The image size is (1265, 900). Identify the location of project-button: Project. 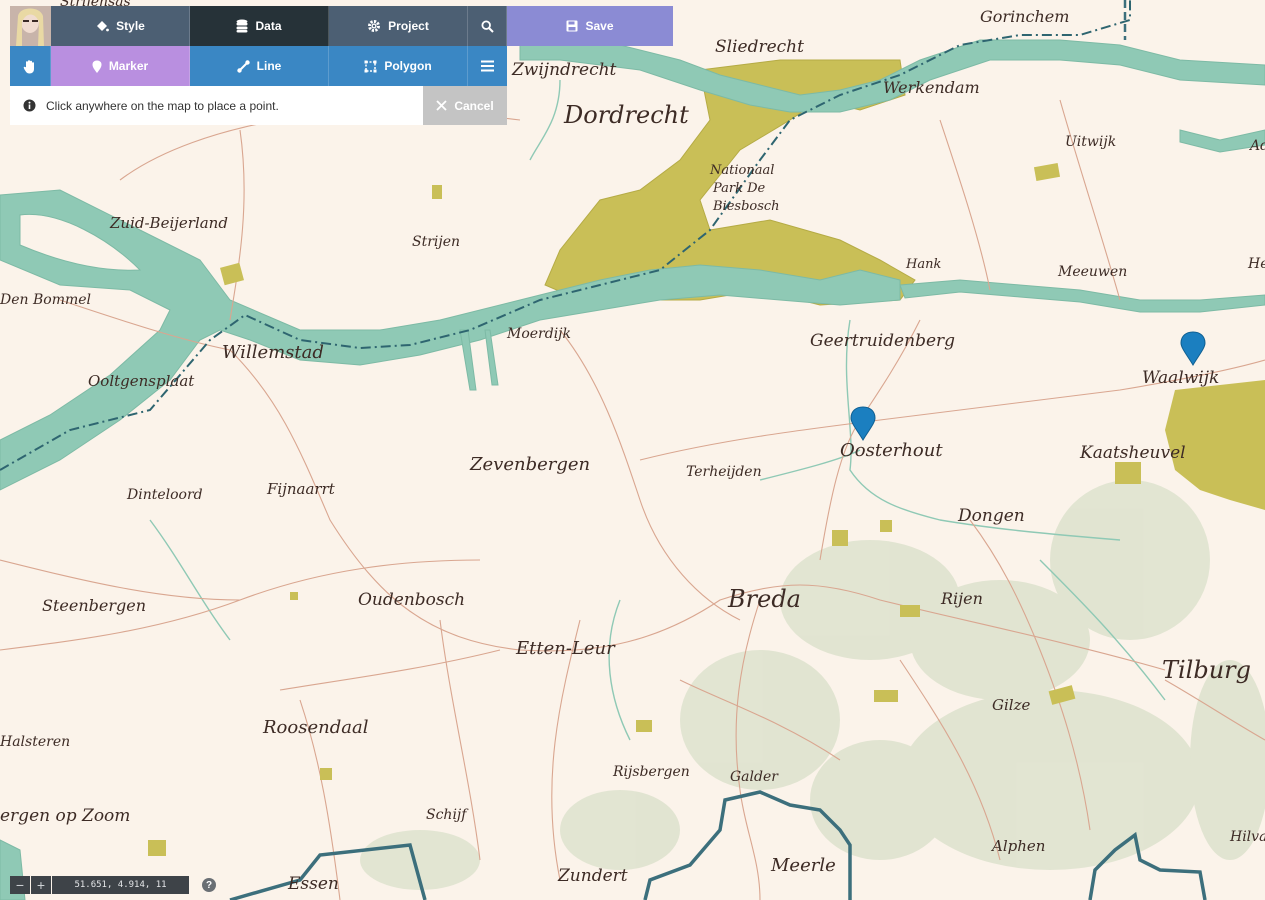
(398, 26).